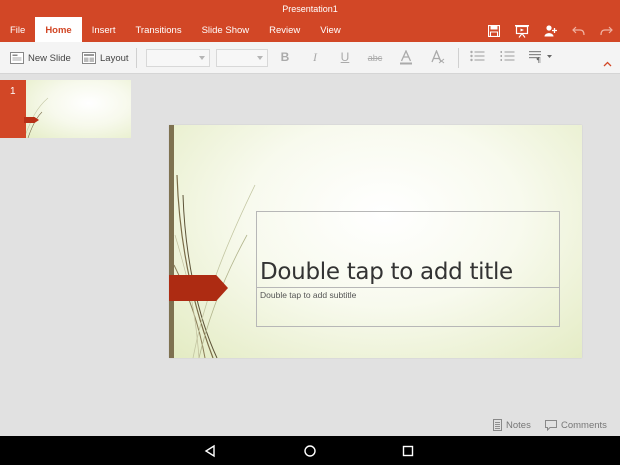 This screenshot has width=620, height=465. What do you see at coordinates (104, 29) in the screenshot?
I see `tab-insert: Insert` at bounding box center [104, 29].